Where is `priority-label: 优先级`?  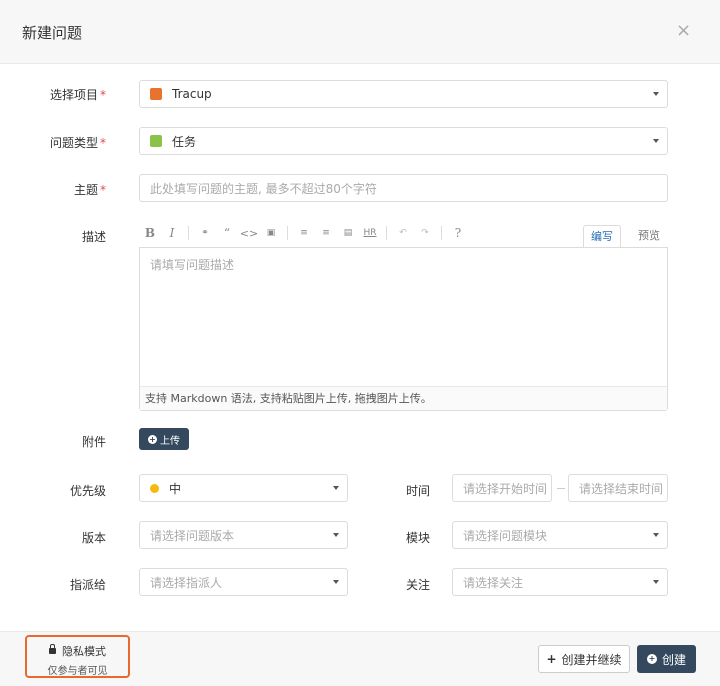 priority-label: 优先级 is located at coordinates (87, 491).